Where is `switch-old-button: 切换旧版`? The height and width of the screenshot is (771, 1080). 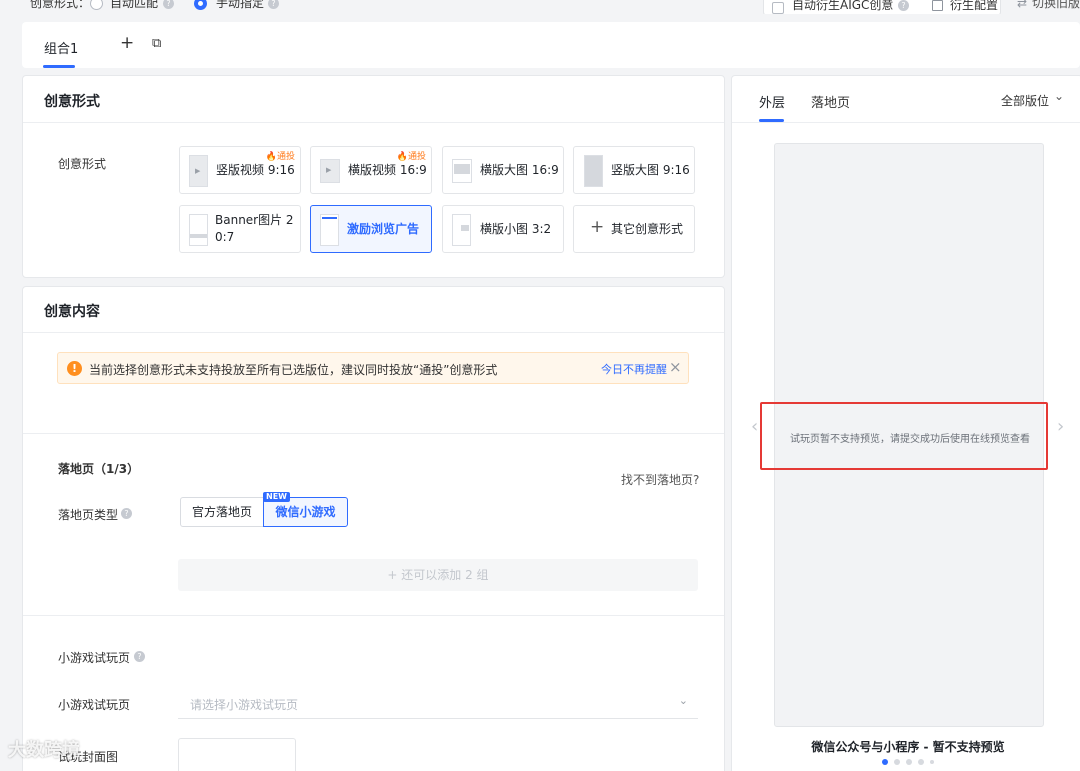 switch-old-button: 切换旧版 is located at coordinates (1056, 5).